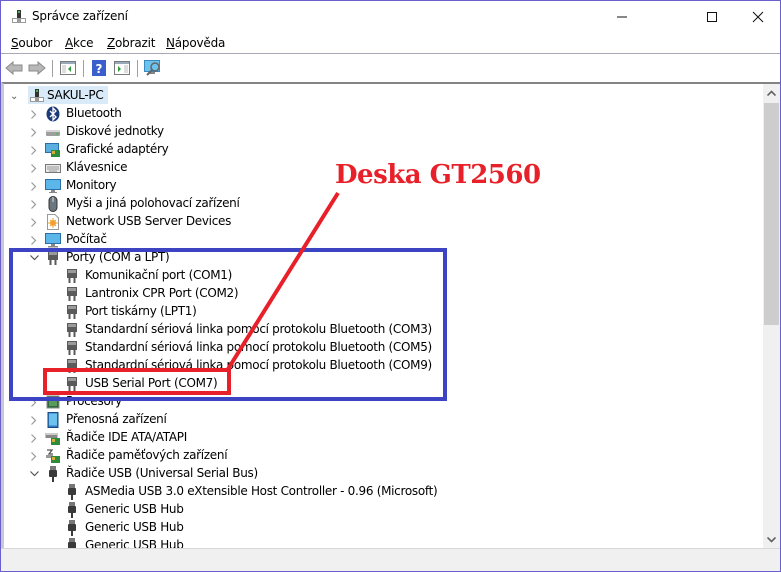 This screenshot has height=572, width=781. What do you see at coordinates (14, 68) in the screenshot?
I see `back-button` at bounding box center [14, 68].